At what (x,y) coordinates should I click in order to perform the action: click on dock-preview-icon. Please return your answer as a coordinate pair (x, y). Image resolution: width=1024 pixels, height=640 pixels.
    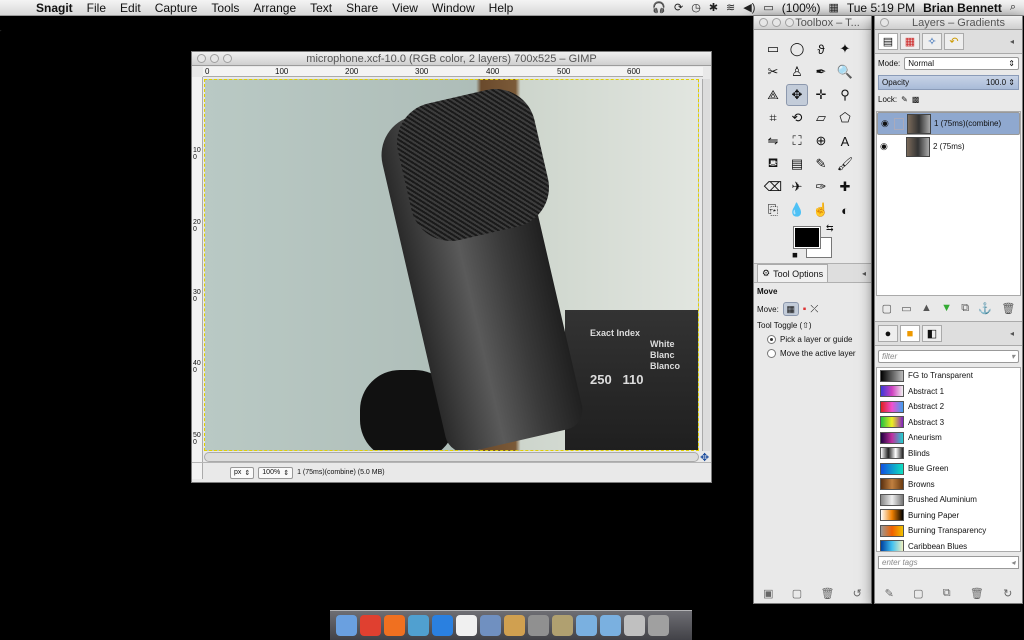
    Looking at the image, I should click on (418, 625).